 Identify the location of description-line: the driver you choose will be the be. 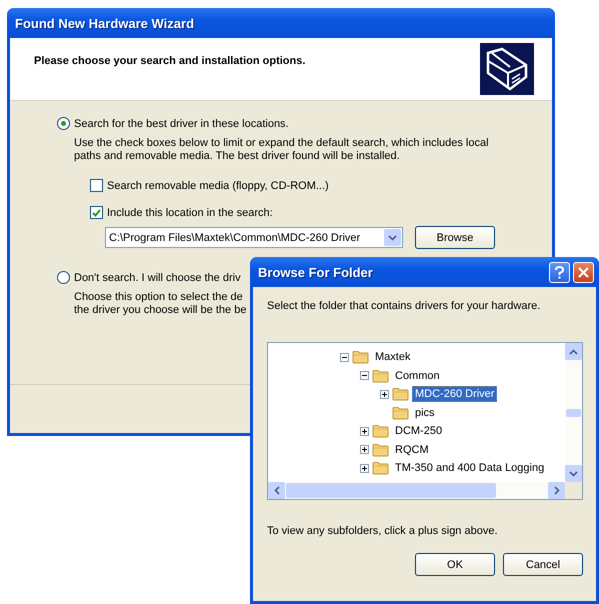
(160, 310).